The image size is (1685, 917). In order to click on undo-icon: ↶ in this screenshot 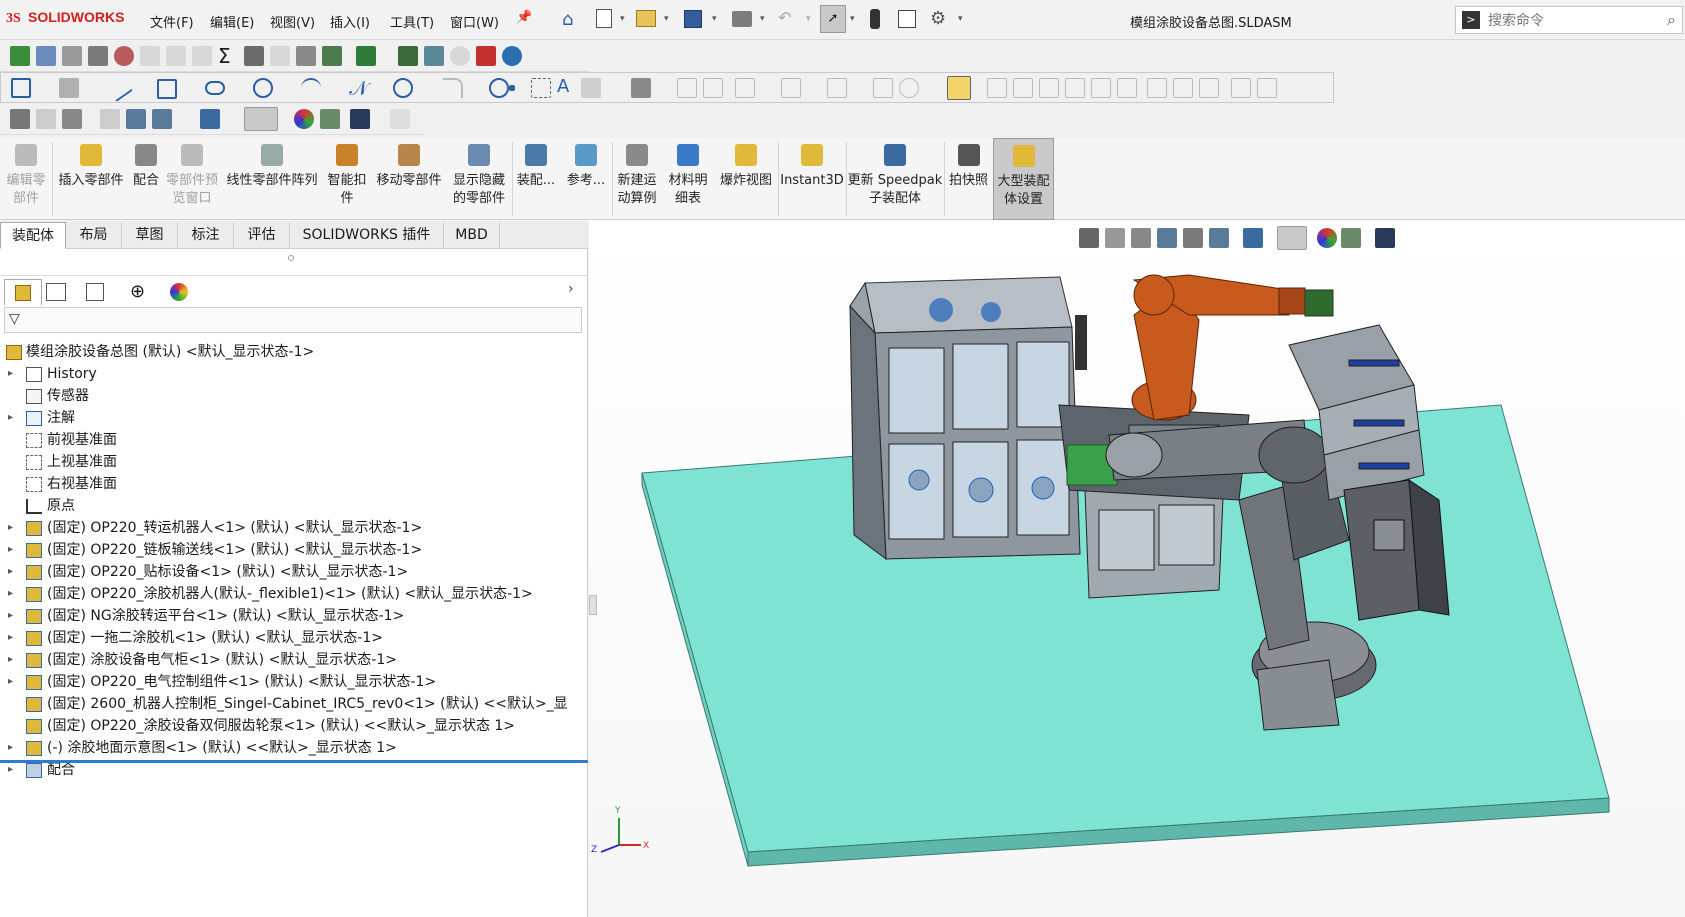, I will do `click(784, 17)`.